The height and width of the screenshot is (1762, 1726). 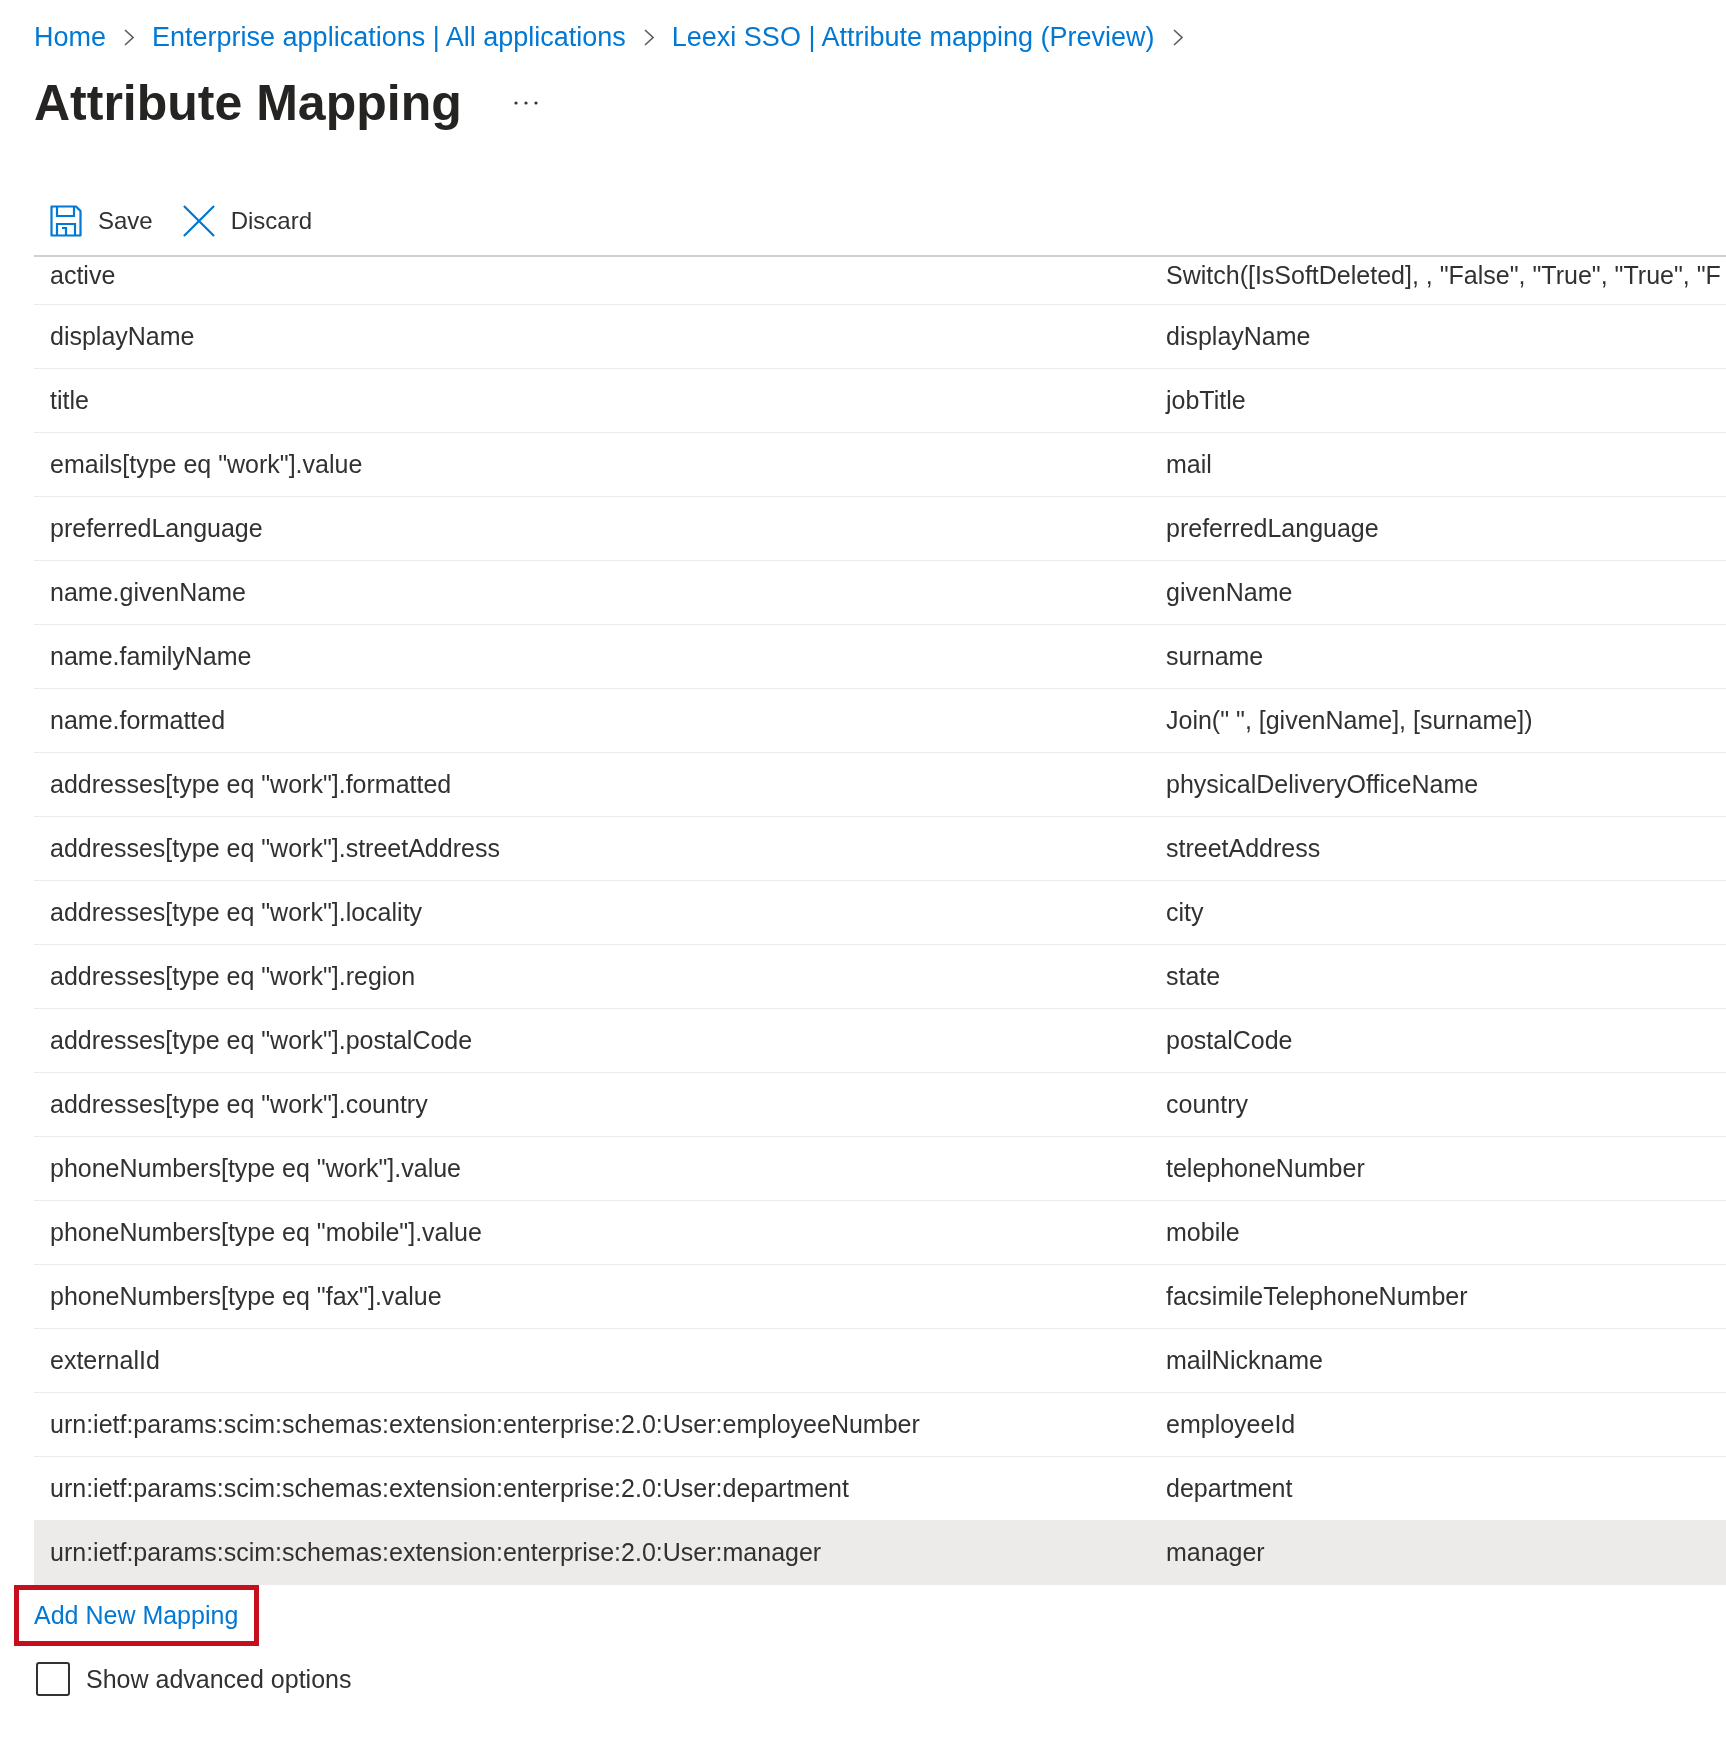 I want to click on table-cell: phoneNumbers[type eq "work"].value, so click(x=256, y=1168).